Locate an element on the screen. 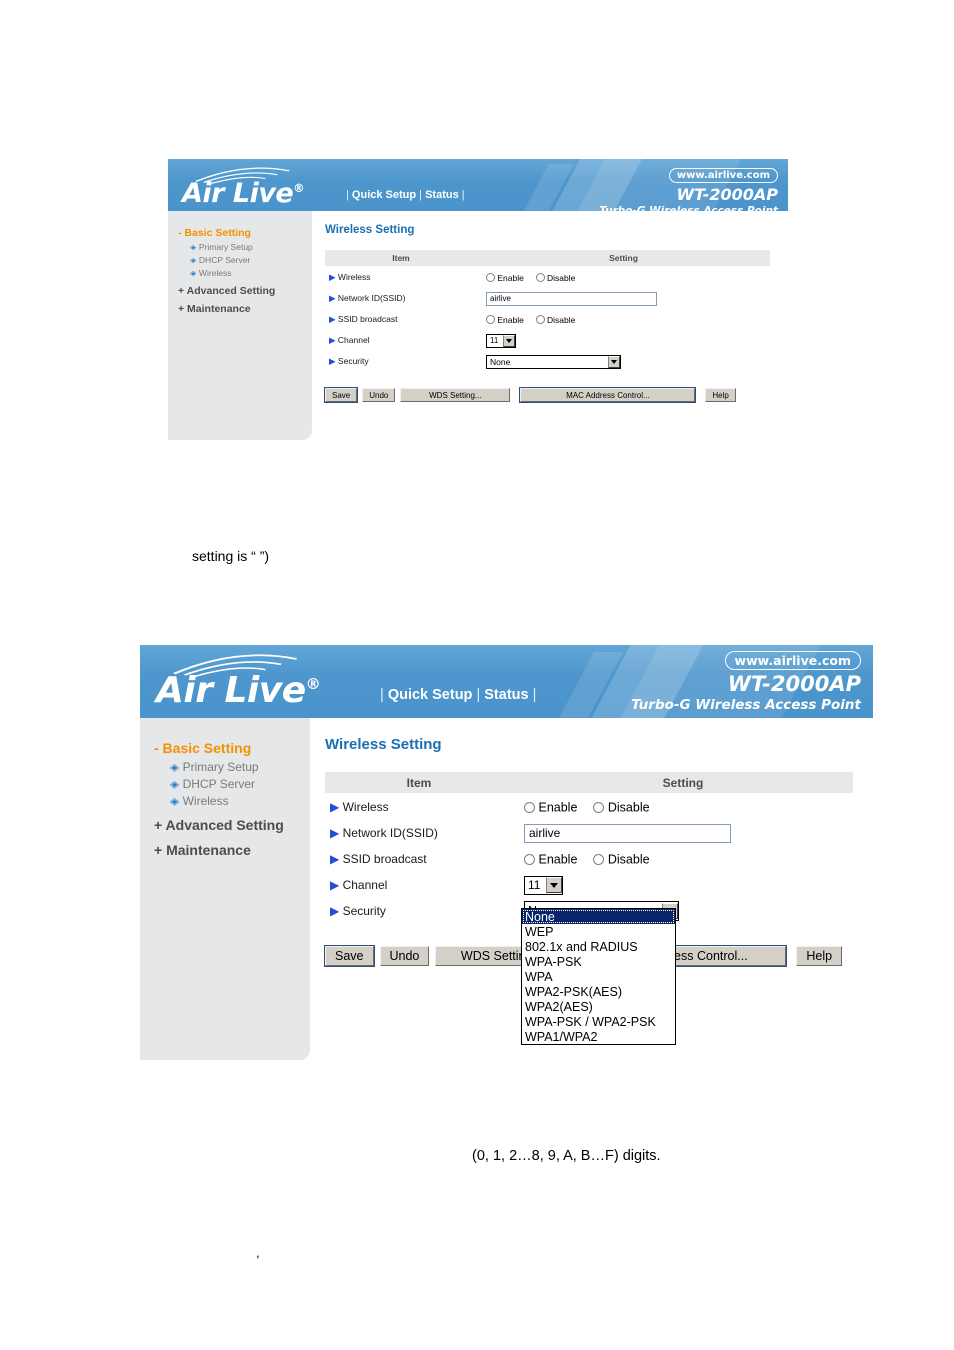 This screenshot has width=954, height=1350. channel-select-value: 11 is located at coordinates (494, 340).